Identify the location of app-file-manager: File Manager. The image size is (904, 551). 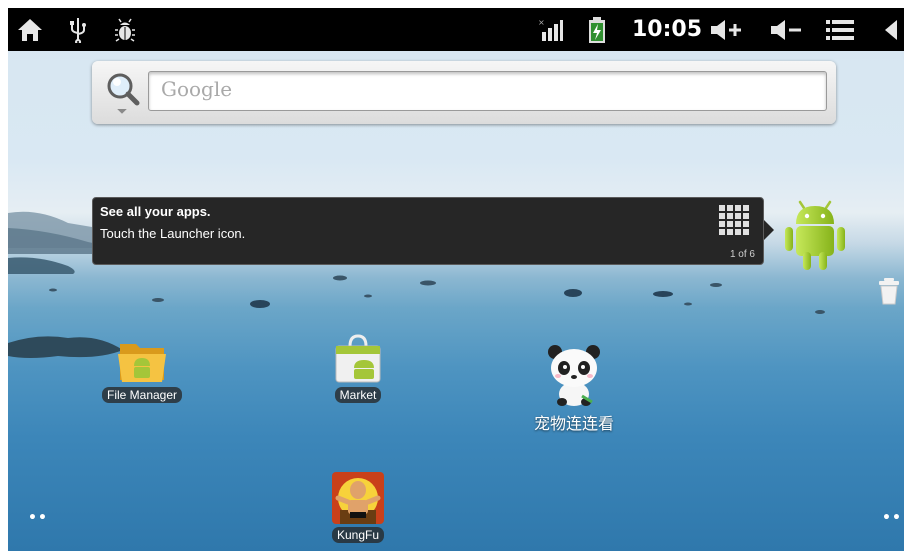
(142, 369).